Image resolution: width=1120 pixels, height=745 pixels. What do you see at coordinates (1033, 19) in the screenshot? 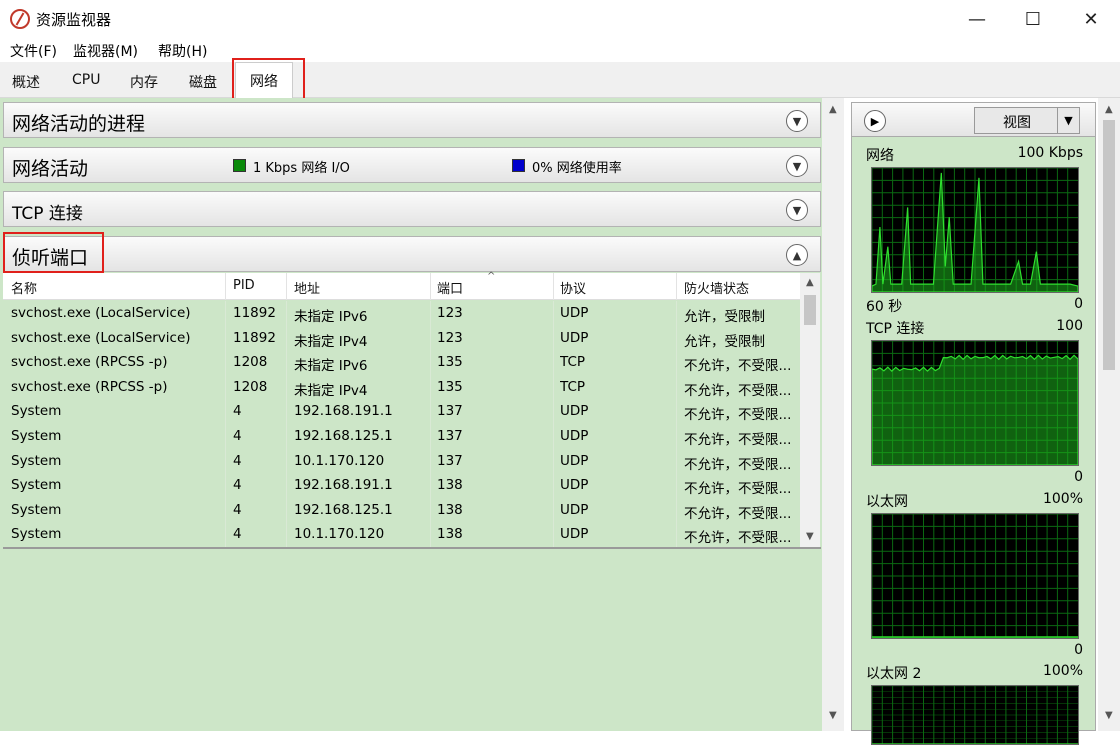
I see `maximize-button: ☐` at bounding box center [1033, 19].